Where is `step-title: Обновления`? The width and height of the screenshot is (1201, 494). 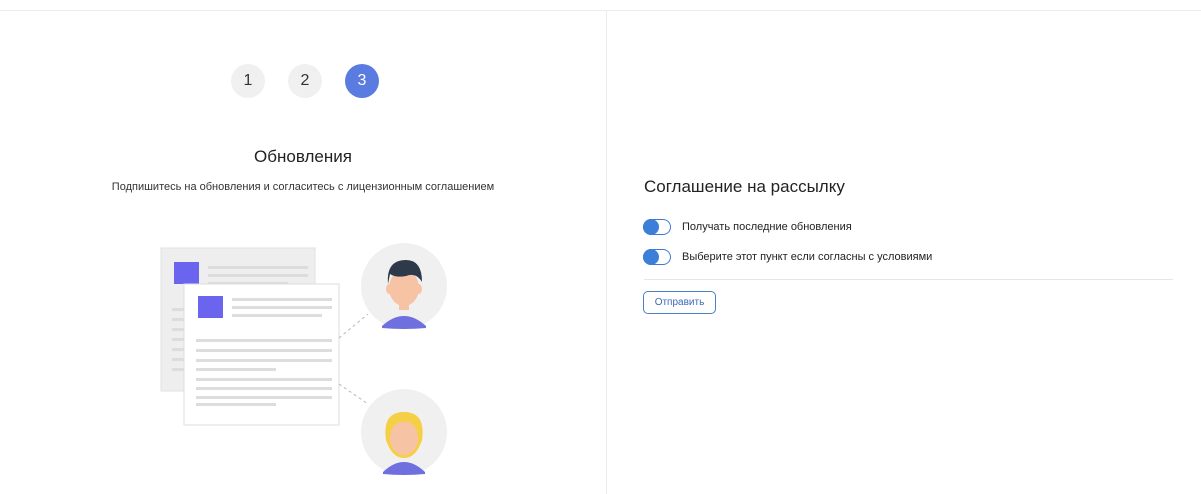 step-title: Обновления is located at coordinates (303, 156).